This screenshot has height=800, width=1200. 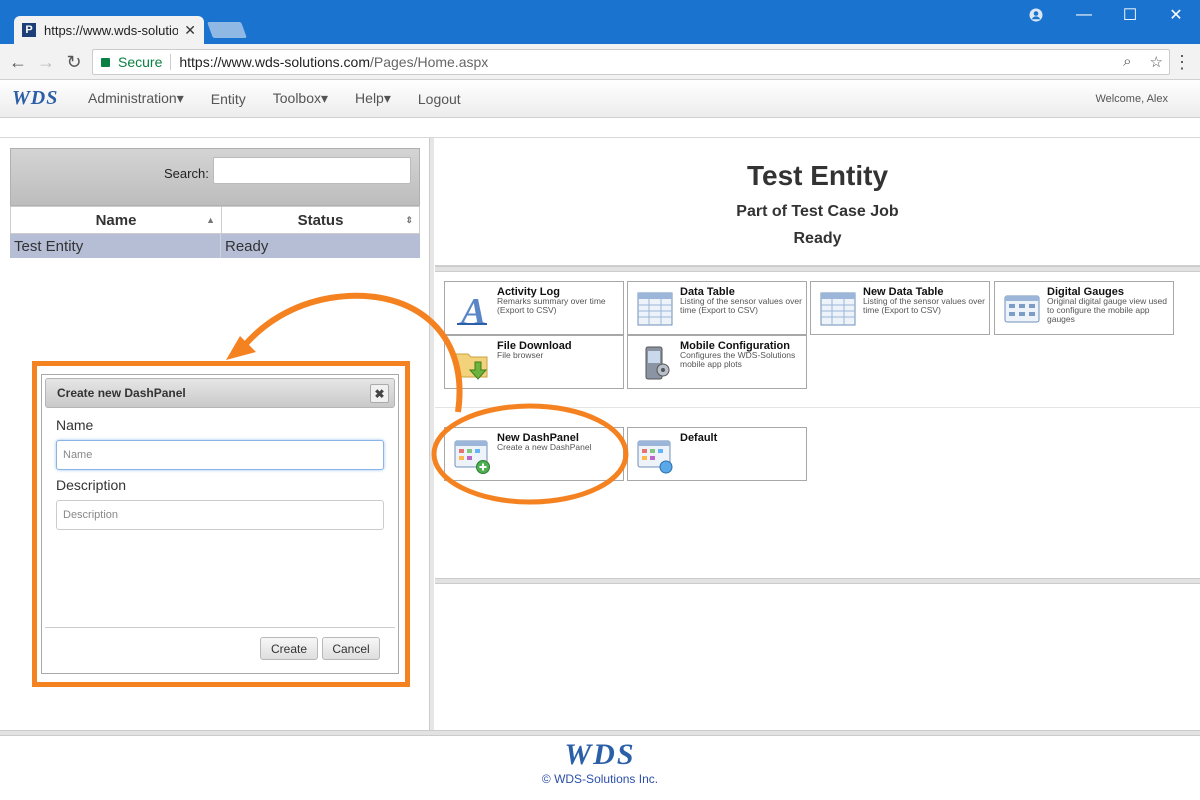 What do you see at coordinates (1156, 62) in the screenshot?
I see `bookmark-star-icon: ☆` at bounding box center [1156, 62].